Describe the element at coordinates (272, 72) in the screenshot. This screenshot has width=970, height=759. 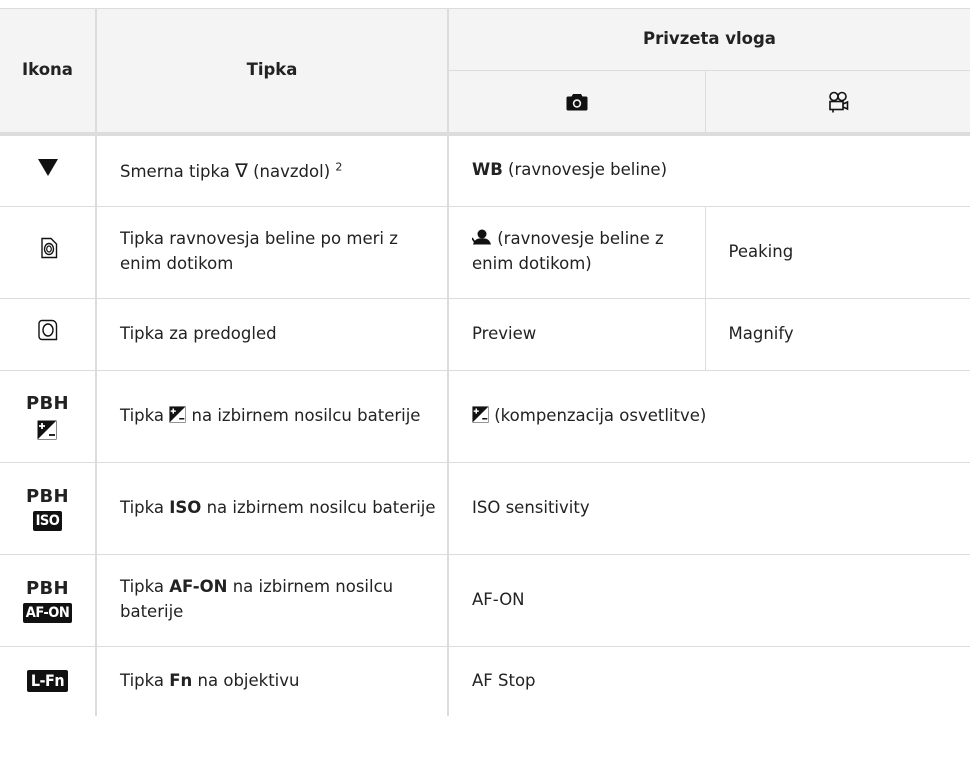
I see `header-button: Tipka` at that location.